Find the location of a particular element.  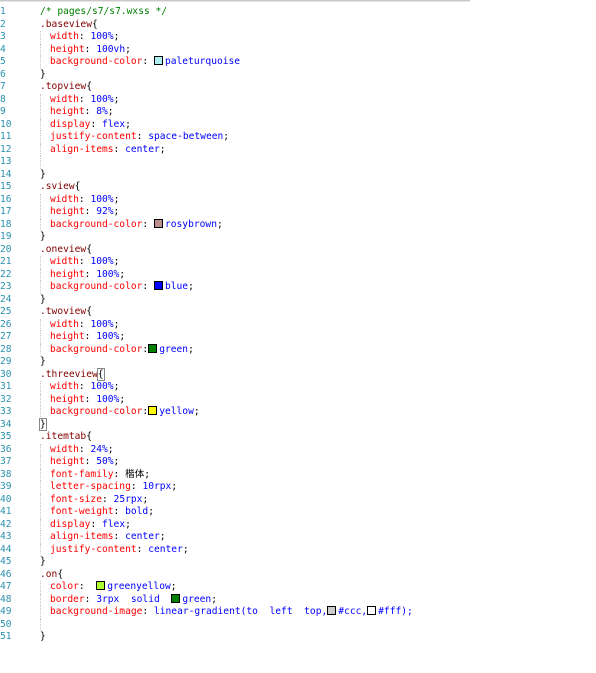

line-number: 10 is located at coordinates (6, 124).